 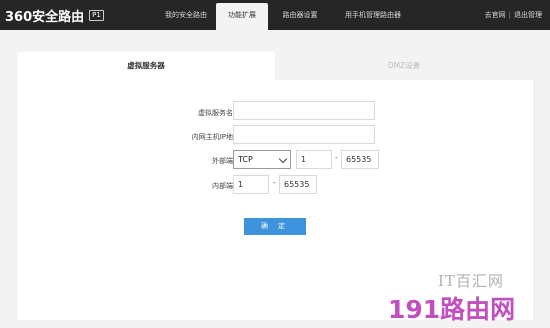 I want to click on tab-dmz-settings: DMZ设置, so click(x=404, y=66).